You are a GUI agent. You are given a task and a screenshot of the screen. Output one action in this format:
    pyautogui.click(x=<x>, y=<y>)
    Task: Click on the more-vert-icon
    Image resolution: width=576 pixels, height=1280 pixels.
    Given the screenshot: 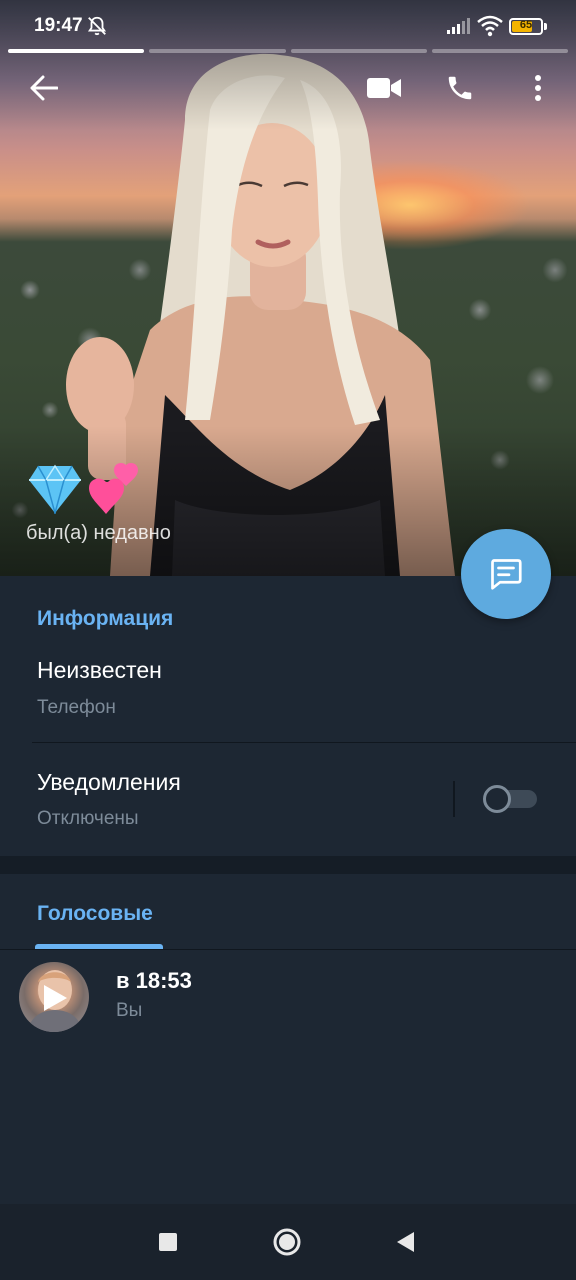 What is the action you would take?
    pyautogui.click(x=538, y=88)
    